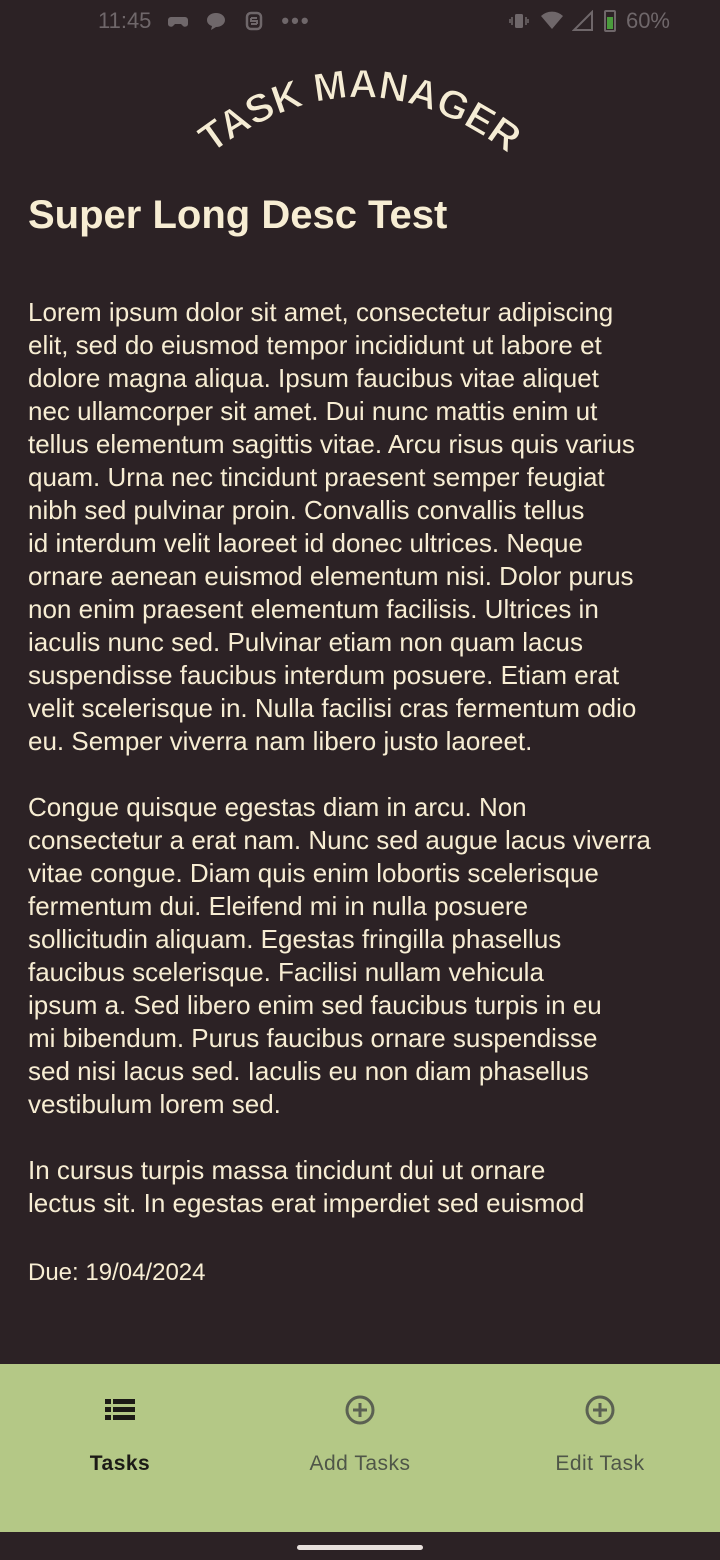 The height and width of the screenshot is (1560, 720). I want to click on nav-add-tasks: Add Tasks, so click(360, 1448).